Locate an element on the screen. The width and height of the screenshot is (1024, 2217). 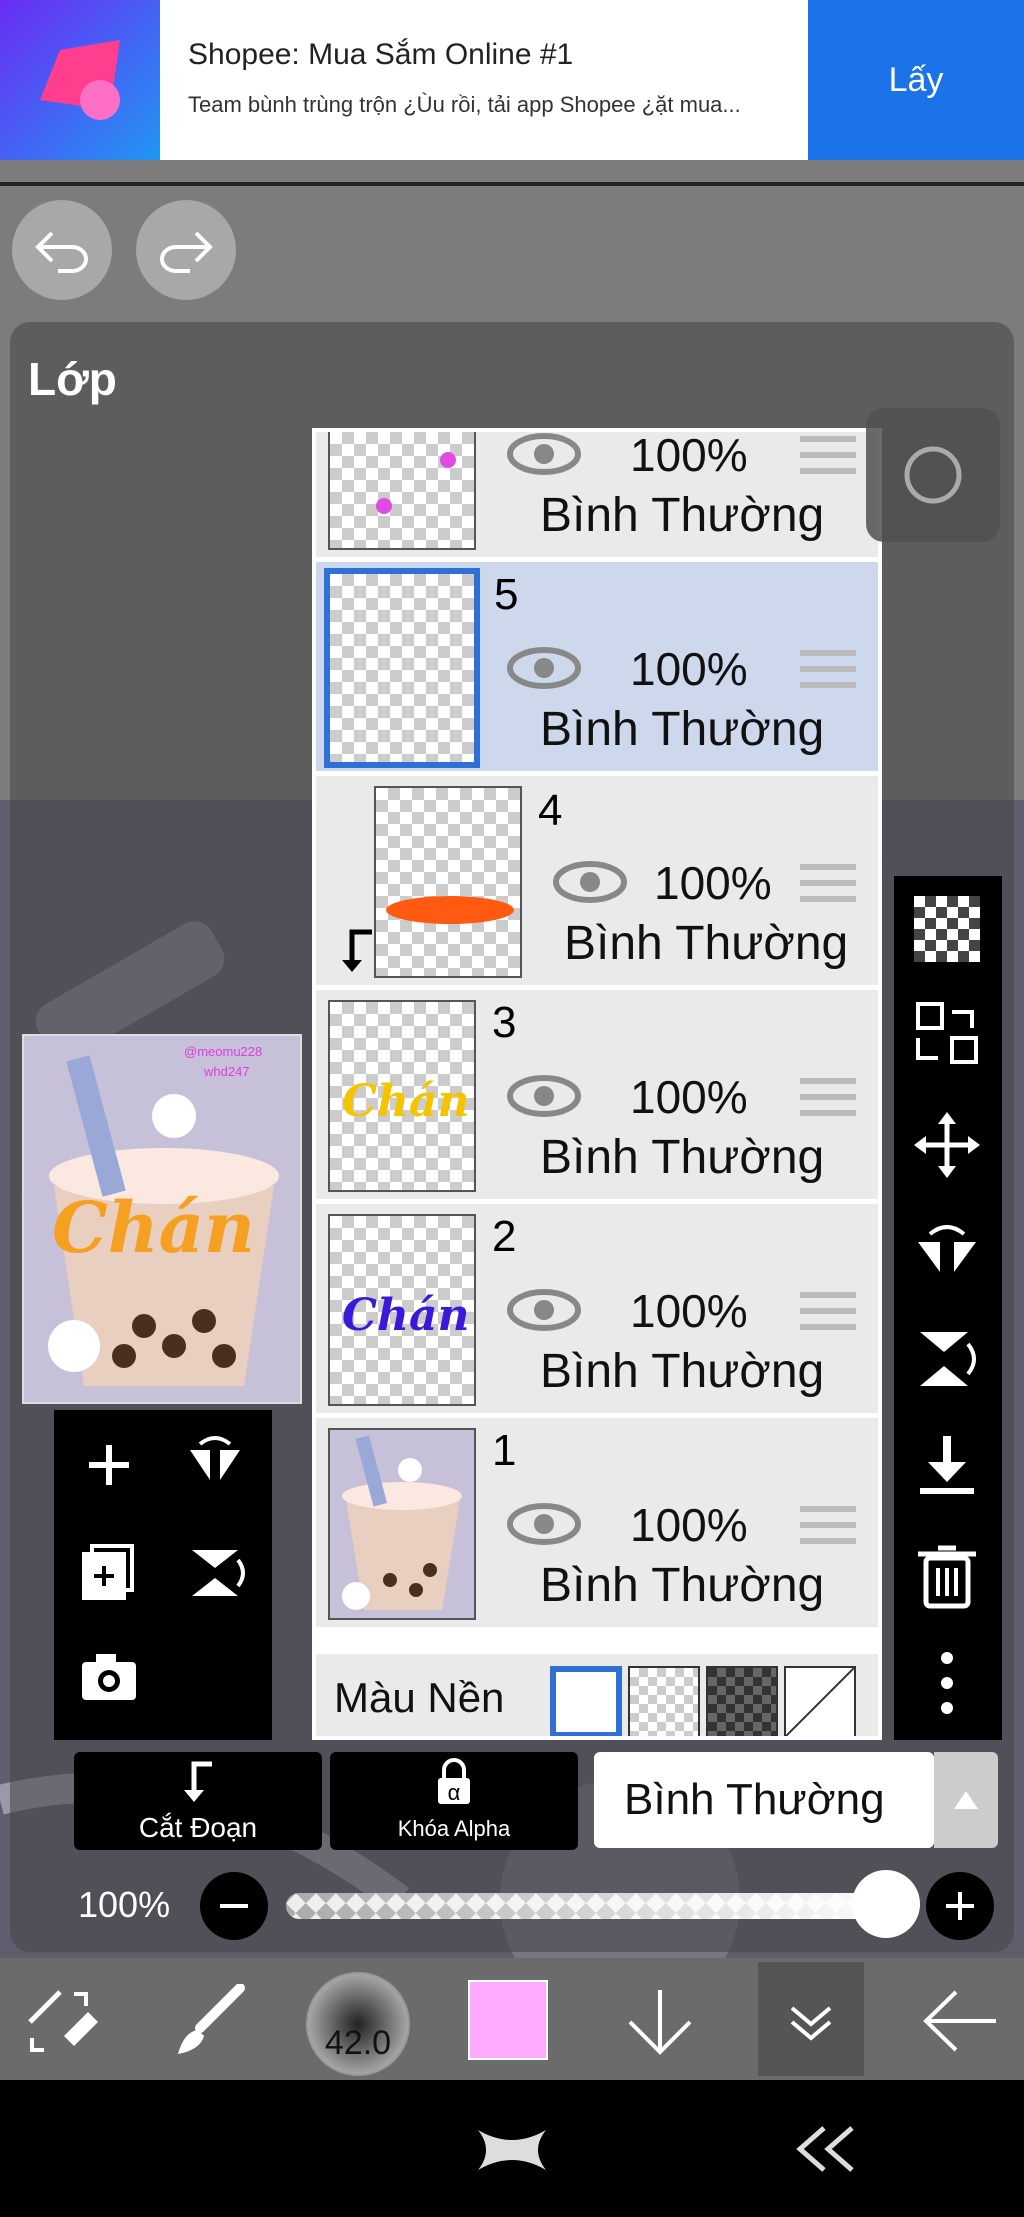
redo-icon is located at coordinates (186, 252).